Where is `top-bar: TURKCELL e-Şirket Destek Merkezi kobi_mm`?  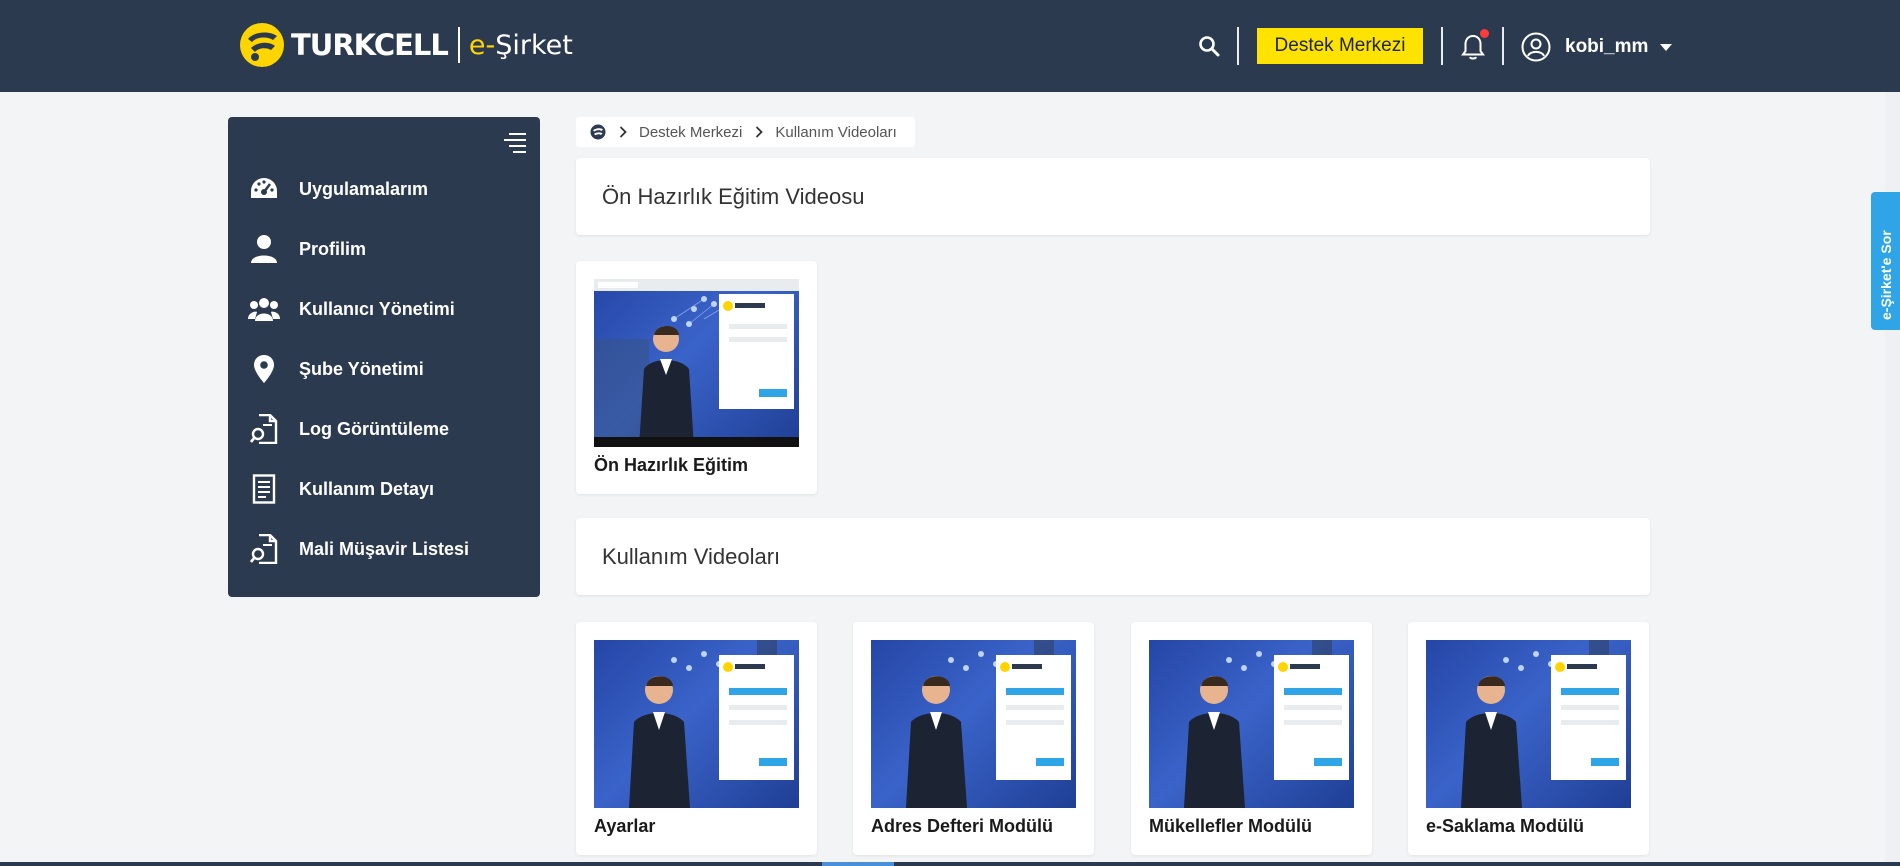
top-bar: TURKCELL e-Şirket Destek Merkezi kobi_mm is located at coordinates (950, 46).